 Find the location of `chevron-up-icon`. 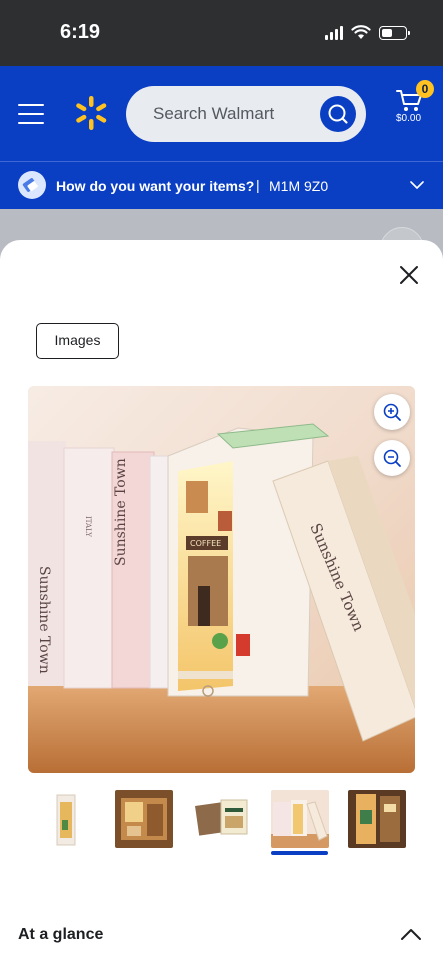

chevron-up-icon is located at coordinates (411, 934).